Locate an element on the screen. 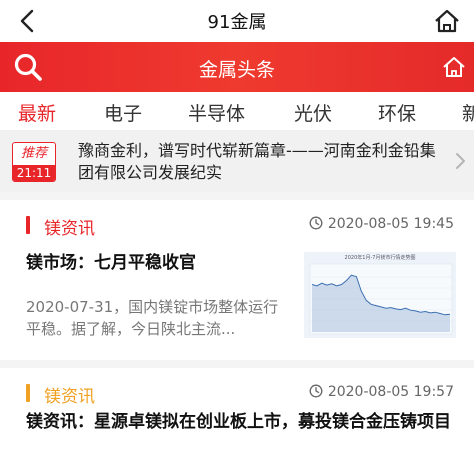 The width and height of the screenshot is (474, 465). chevron-right-icon is located at coordinates (460, 161).